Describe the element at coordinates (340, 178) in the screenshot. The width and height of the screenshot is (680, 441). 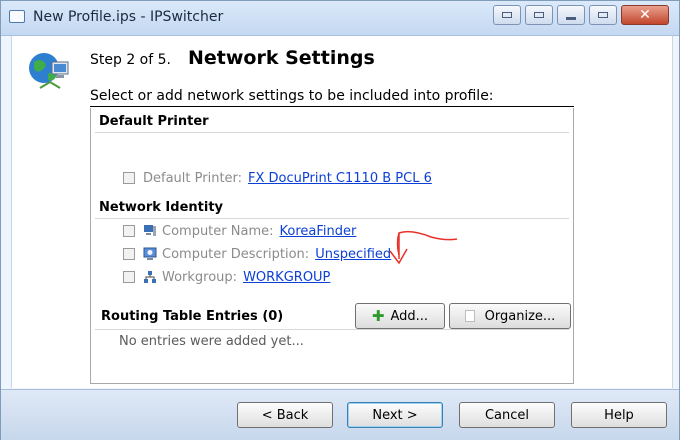
I see `default-printer-link: FX DocuPrint C1110 B PCL 6` at that location.